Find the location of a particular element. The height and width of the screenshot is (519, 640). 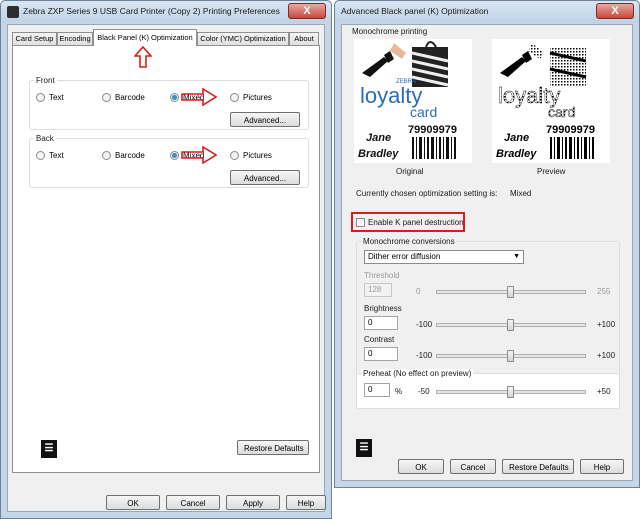

conversion-select-value: Dither error diffusion is located at coordinates (404, 256).